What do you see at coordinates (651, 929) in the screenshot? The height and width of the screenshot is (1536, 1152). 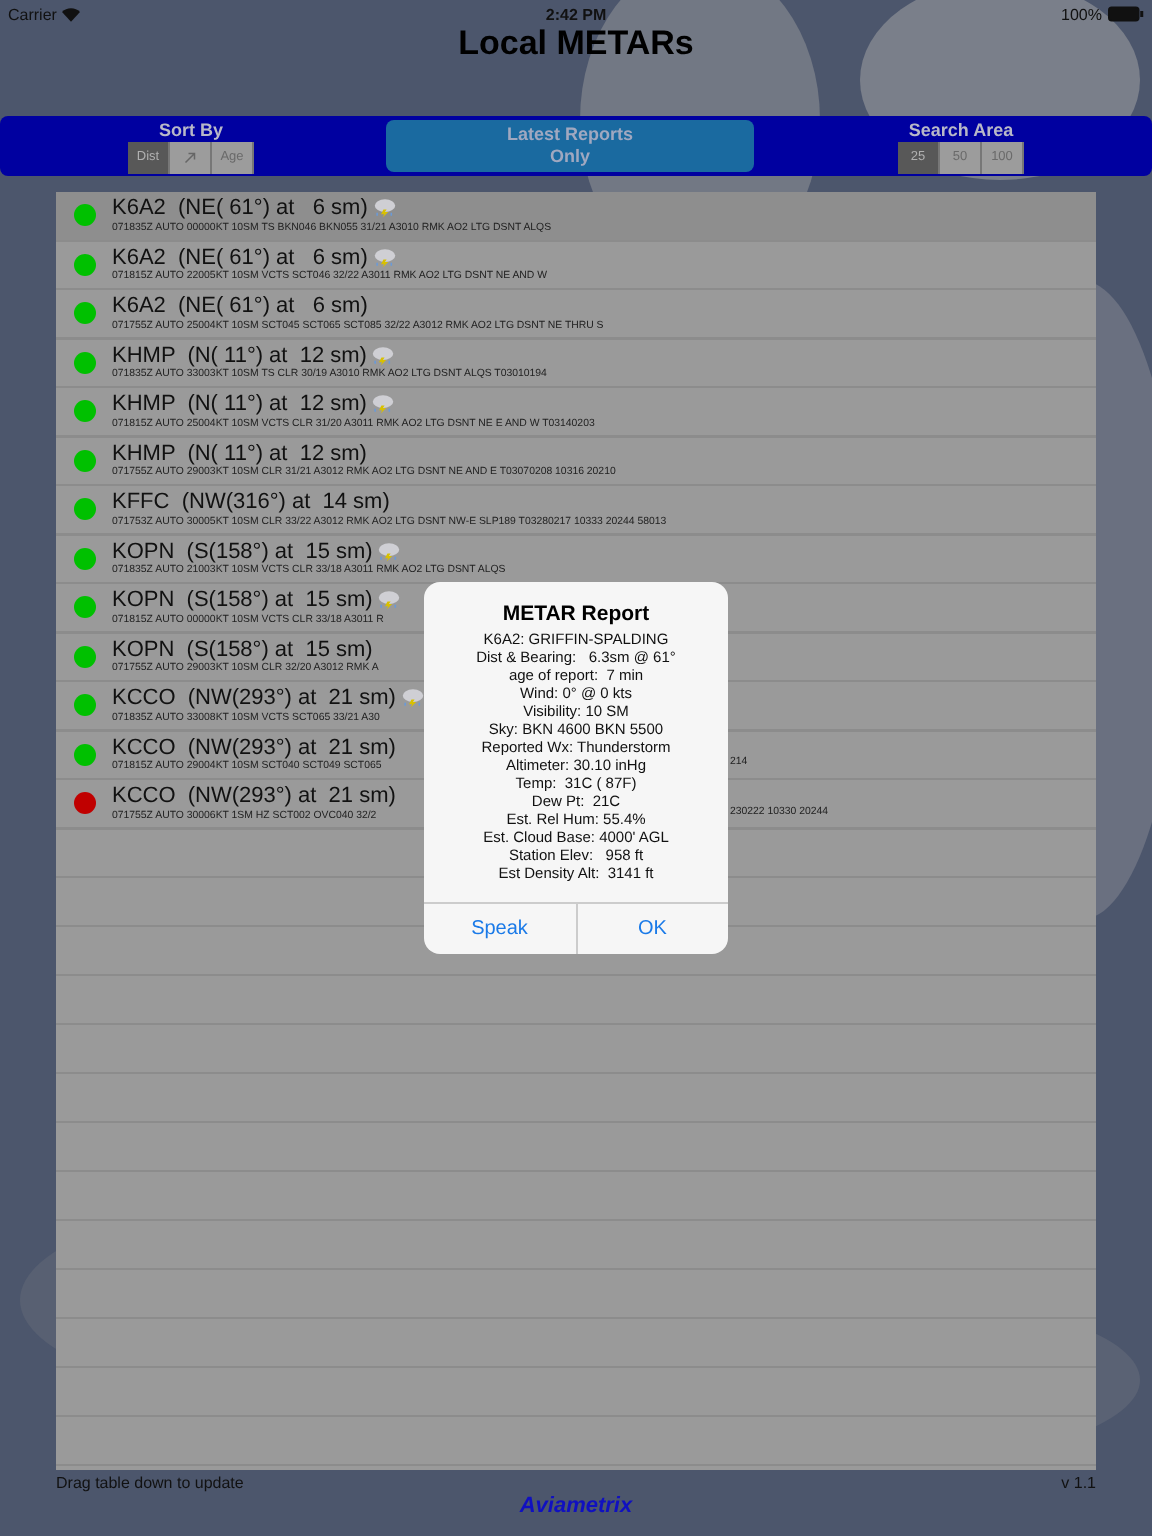 I see `dialog-button: OK` at bounding box center [651, 929].